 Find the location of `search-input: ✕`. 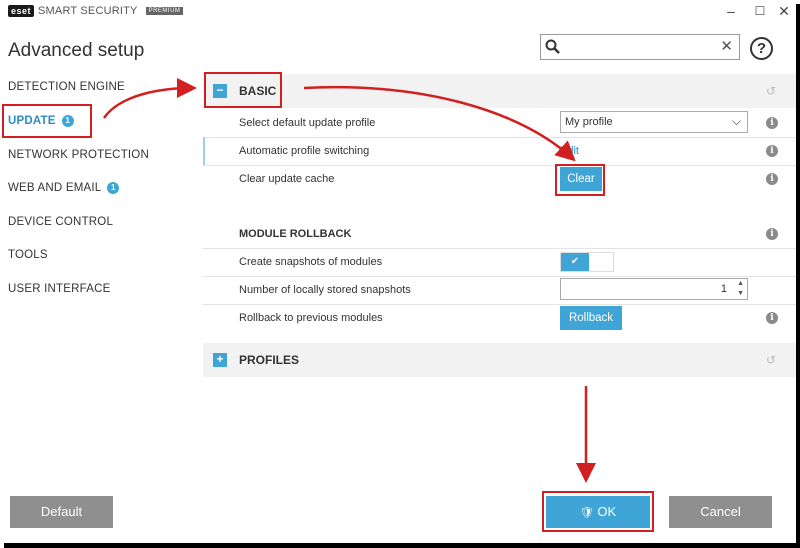

search-input: ✕ is located at coordinates (640, 47).